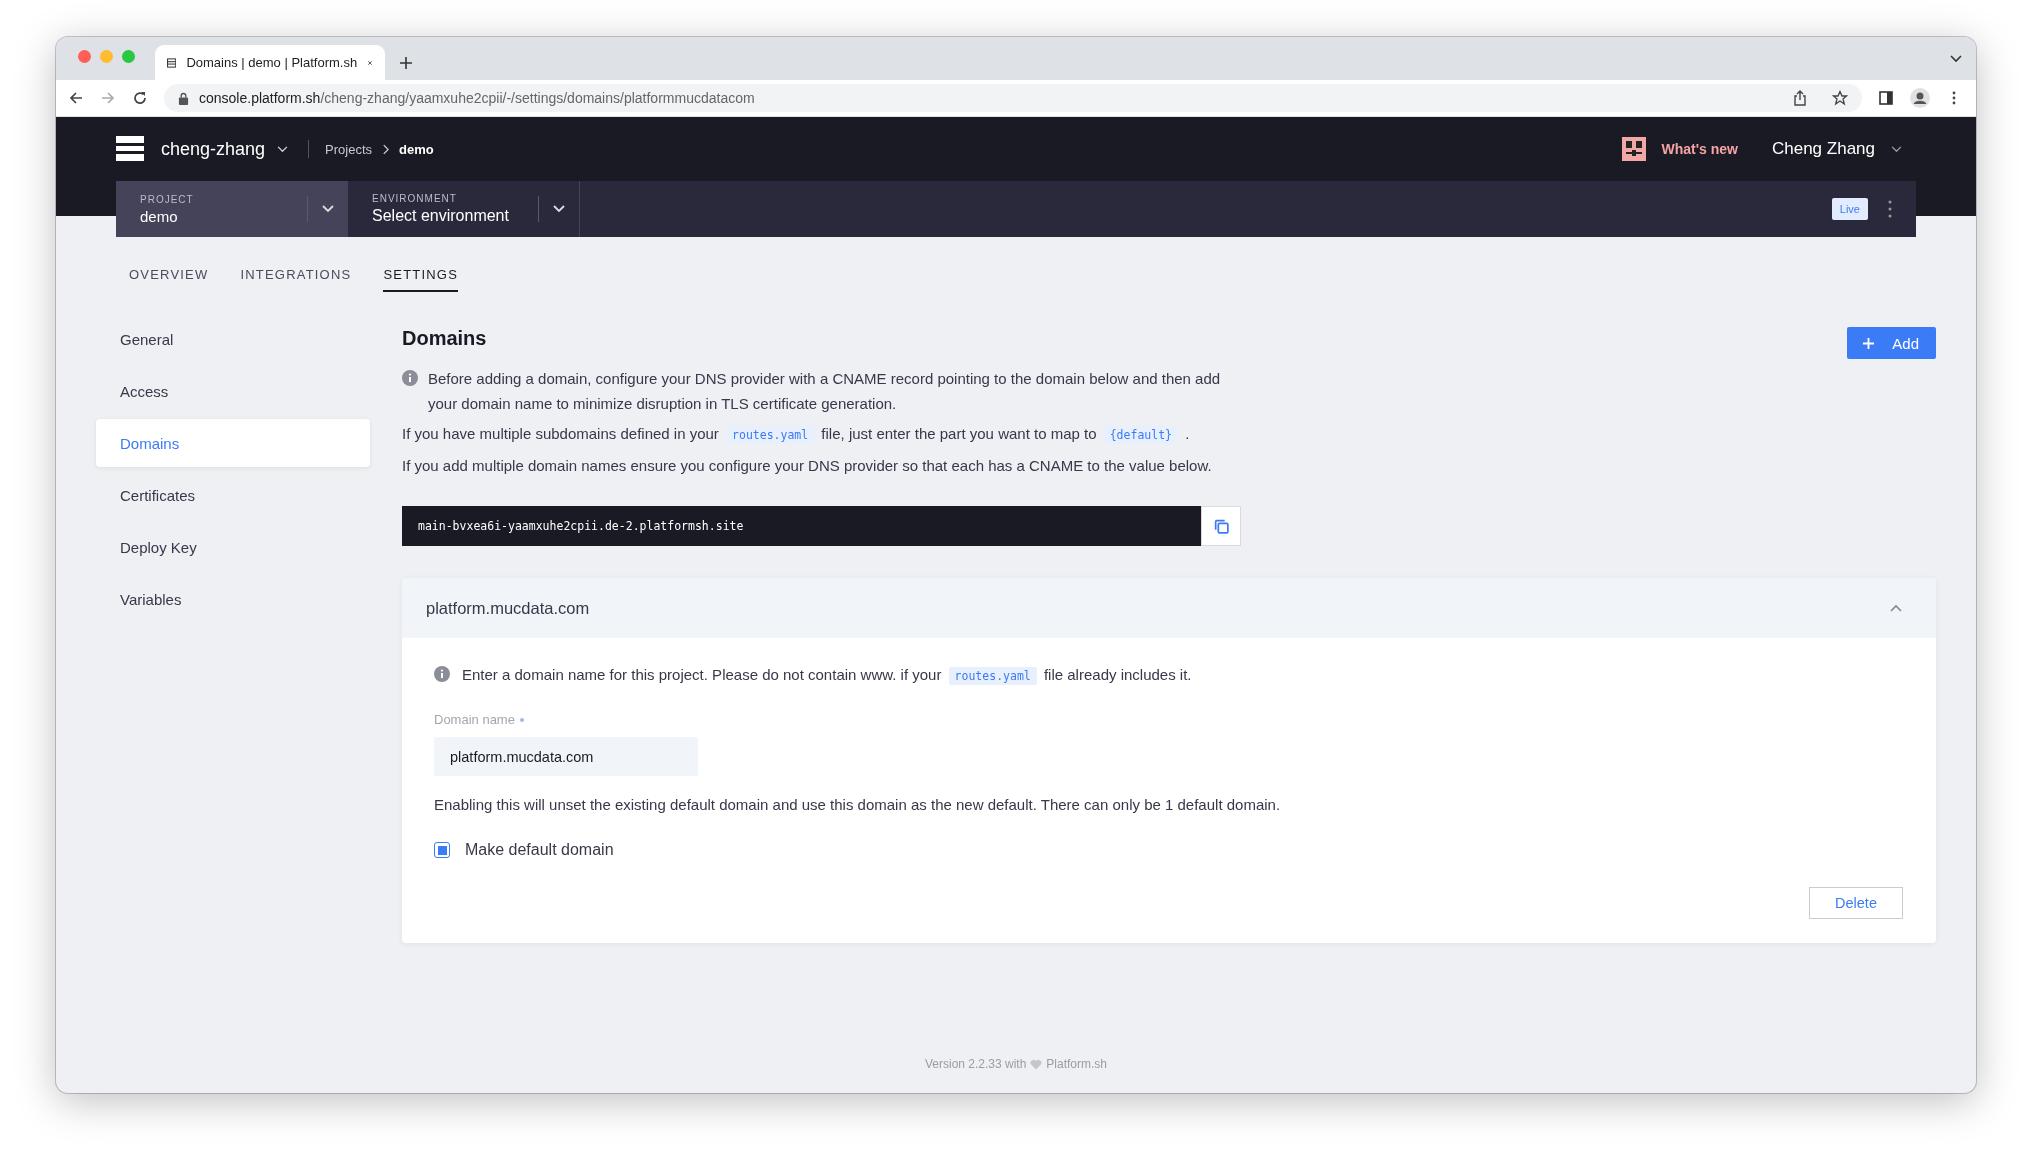 Image resolution: width=2032 pixels, height=1167 pixels. Describe the element at coordinates (1920, 98) in the screenshot. I see `profile-avatar-icon` at that location.